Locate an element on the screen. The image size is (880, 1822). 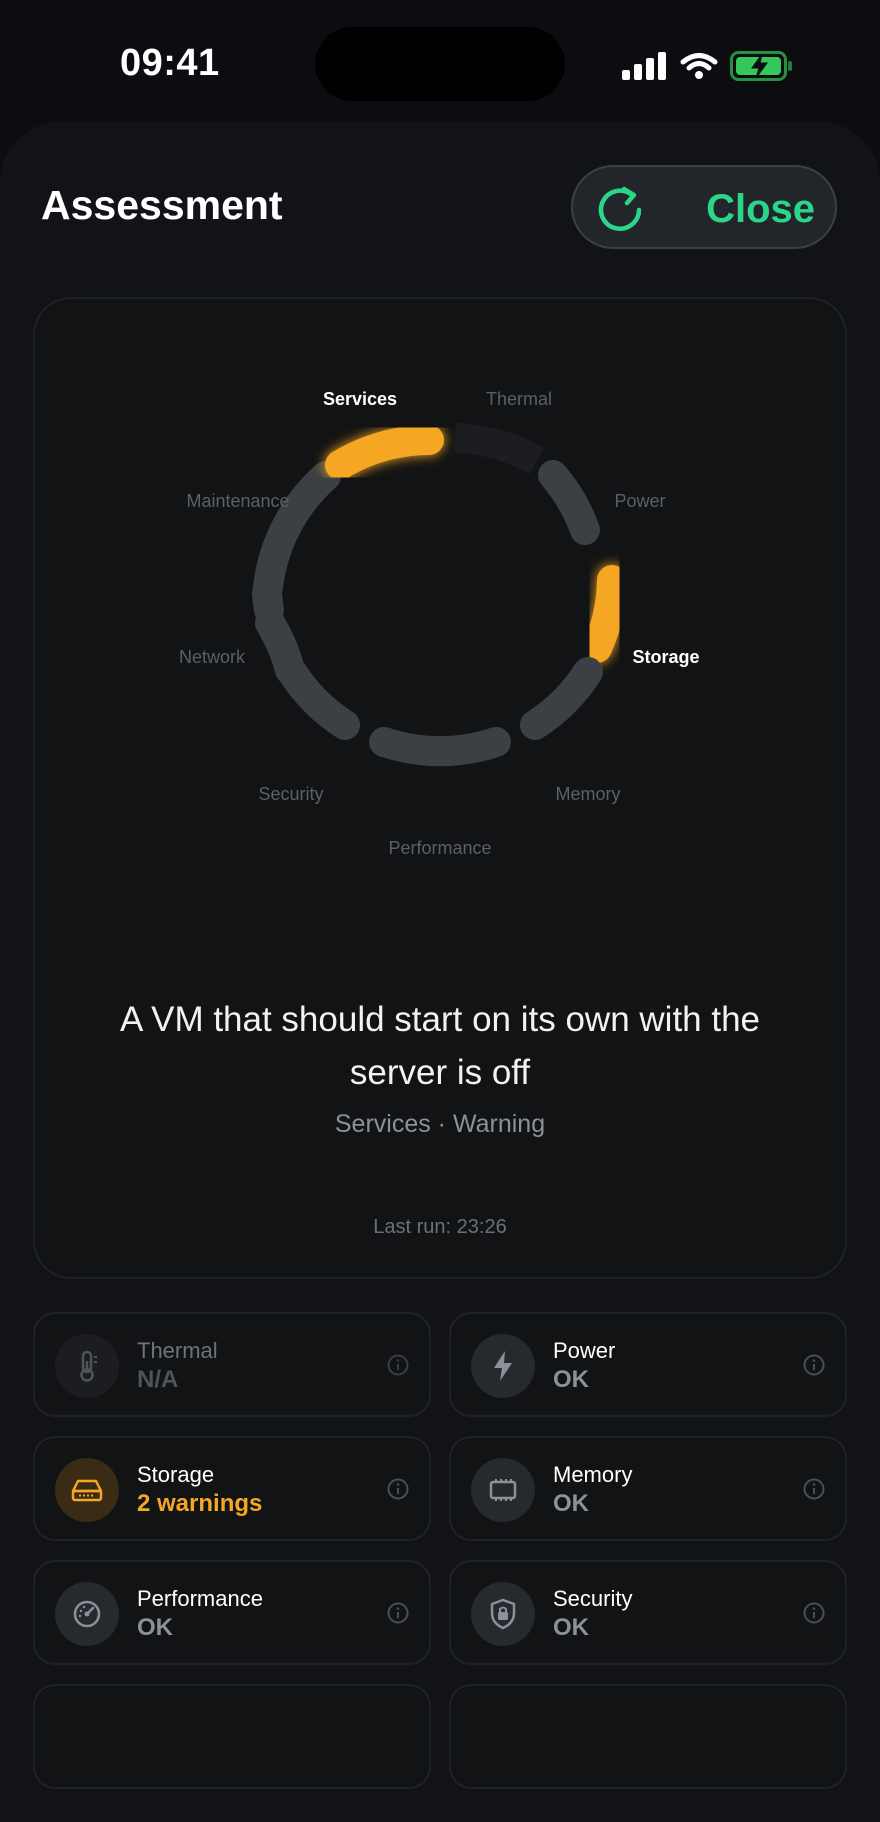
page-title: Assessment is located at coordinates (162, 205).